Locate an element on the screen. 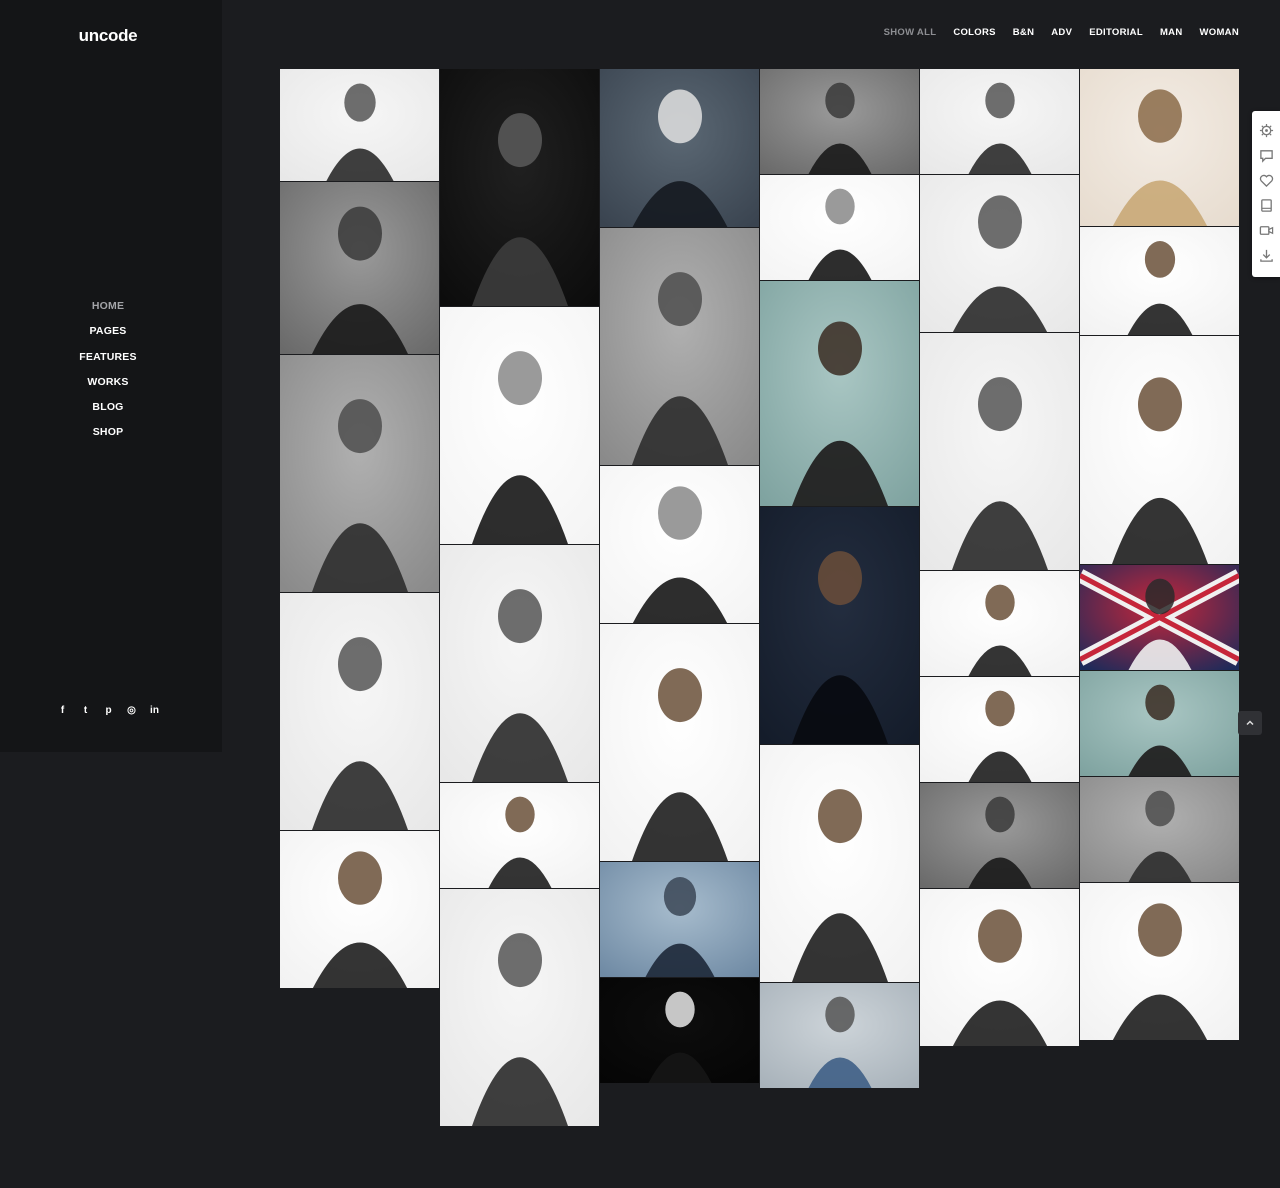  gallery-item-long-haired-man-open-jacket is located at coordinates (519, 1007).